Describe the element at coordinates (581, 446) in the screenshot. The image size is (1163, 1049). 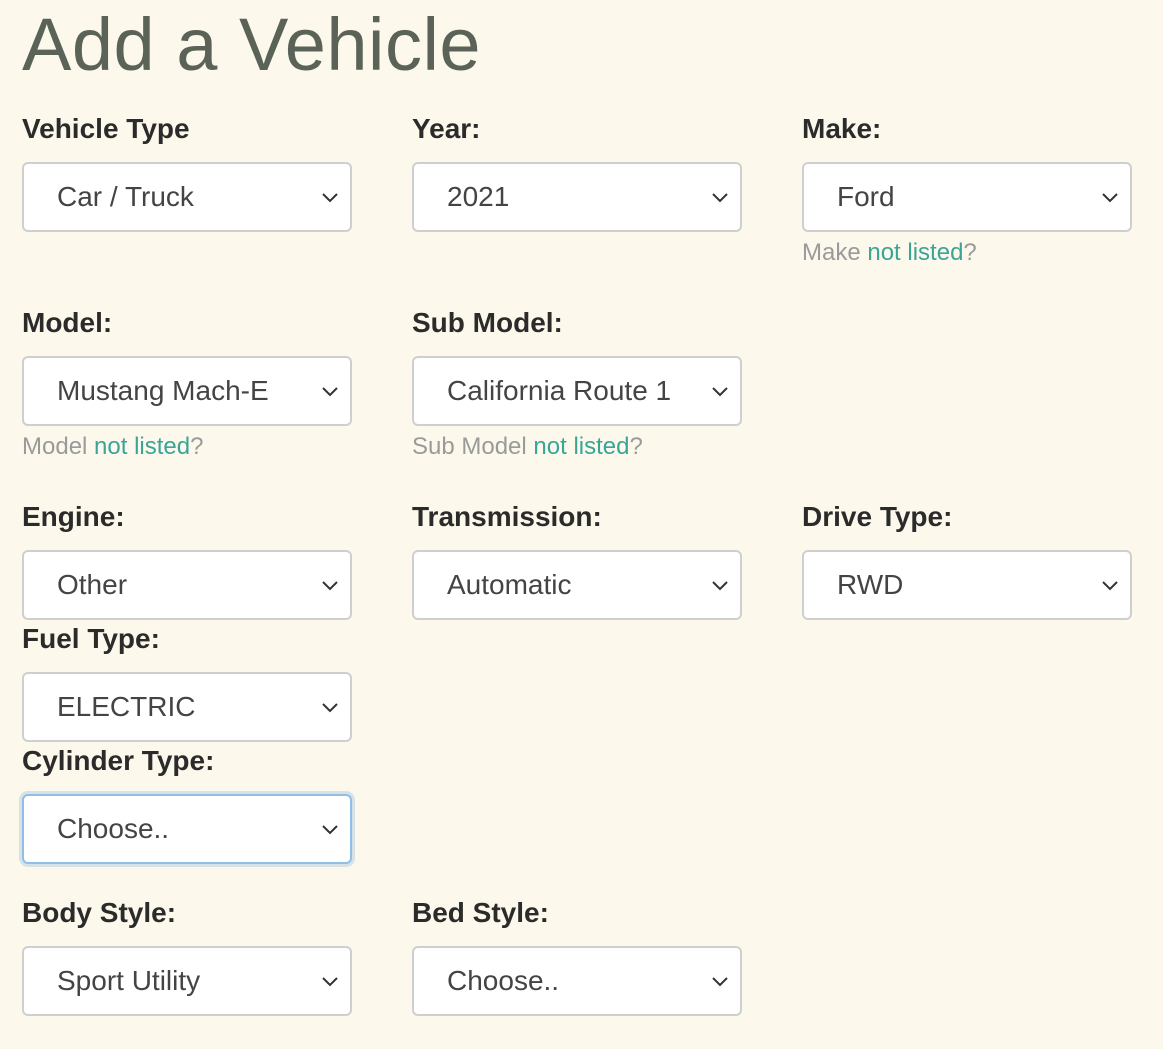
I see `sub-model-not-listed-link: not listed` at that location.